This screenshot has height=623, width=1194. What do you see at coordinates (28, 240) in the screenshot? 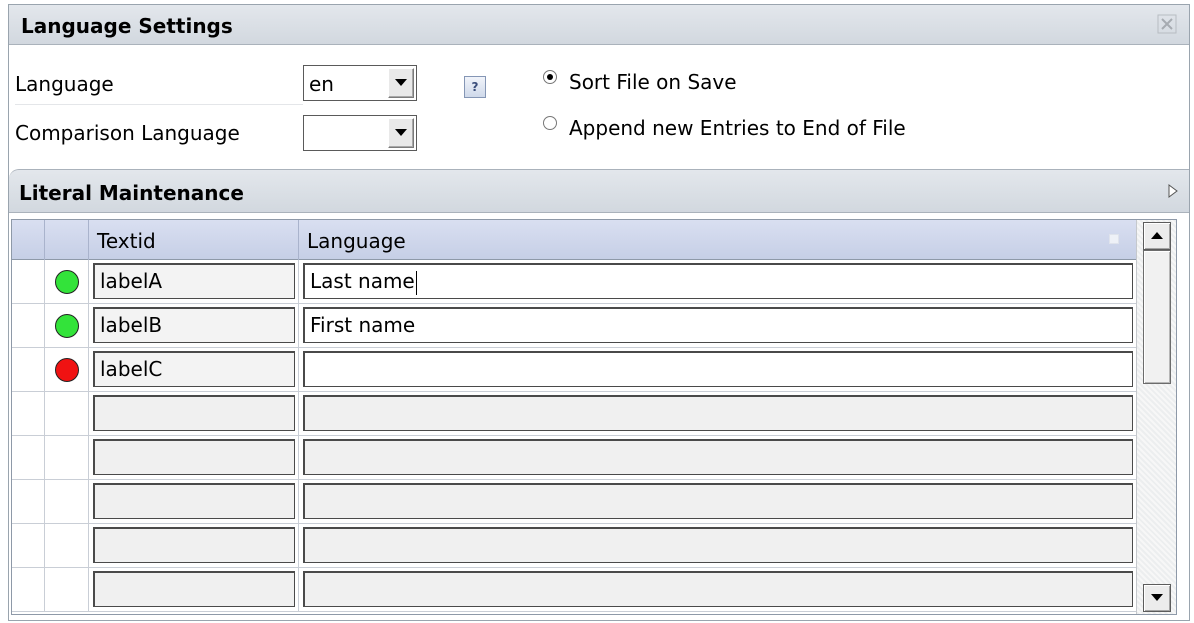
I see `row-selector-header` at bounding box center [28, 240].